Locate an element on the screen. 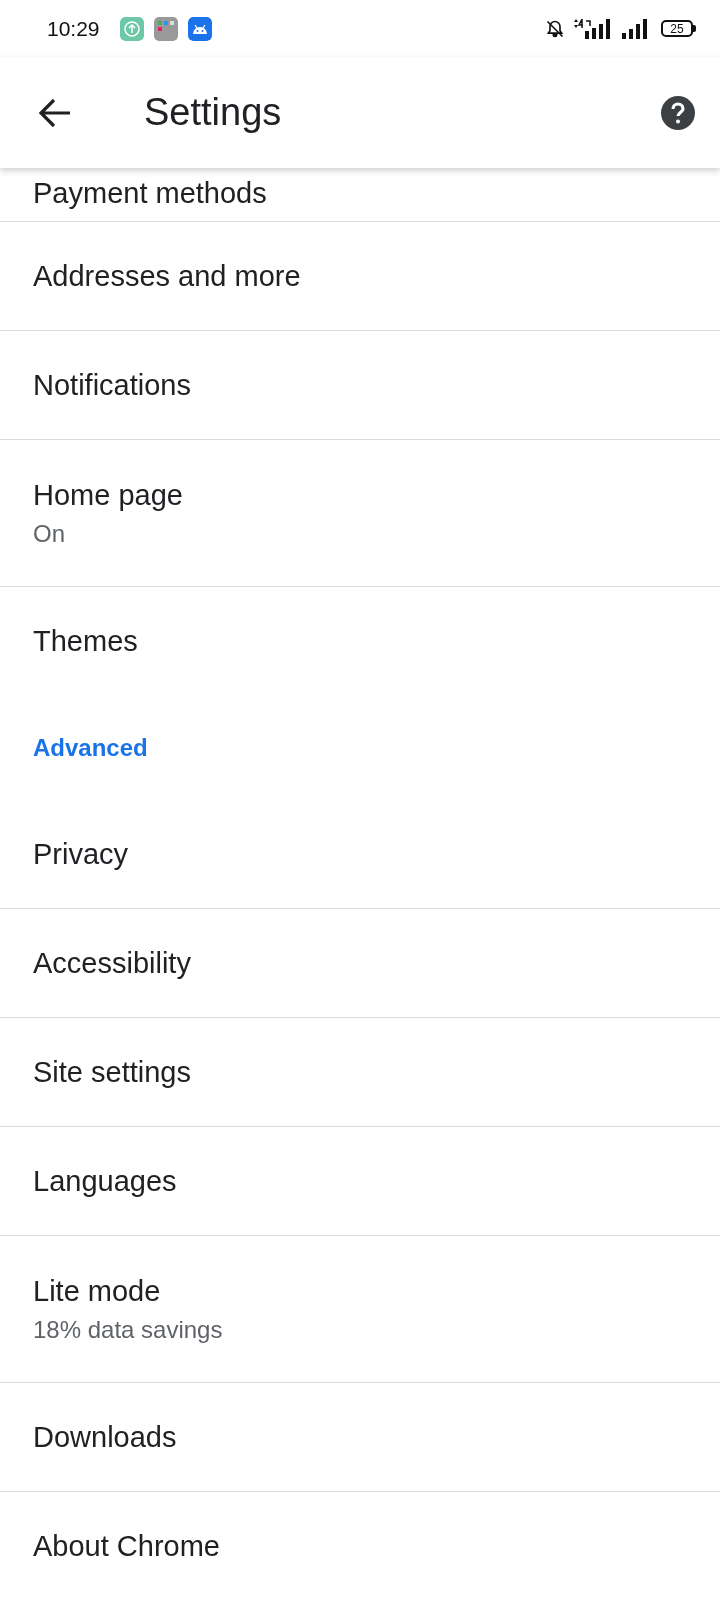 The image size is (720, 1600). setting-title: Themes is located at coordinates (360, 641).